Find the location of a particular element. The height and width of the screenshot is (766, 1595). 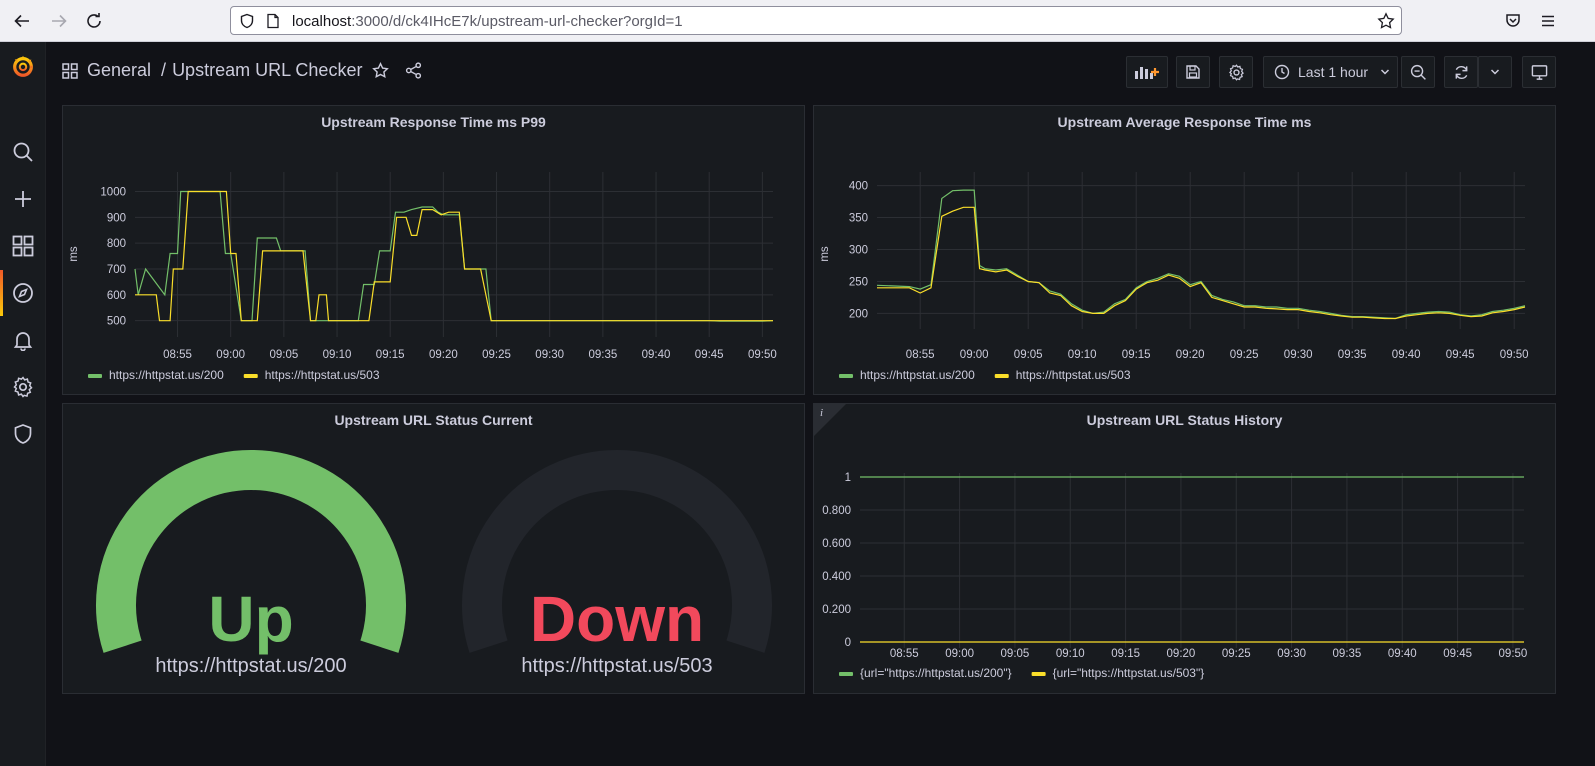

y-tick-label: 800 is located at coordinates (116, 244).